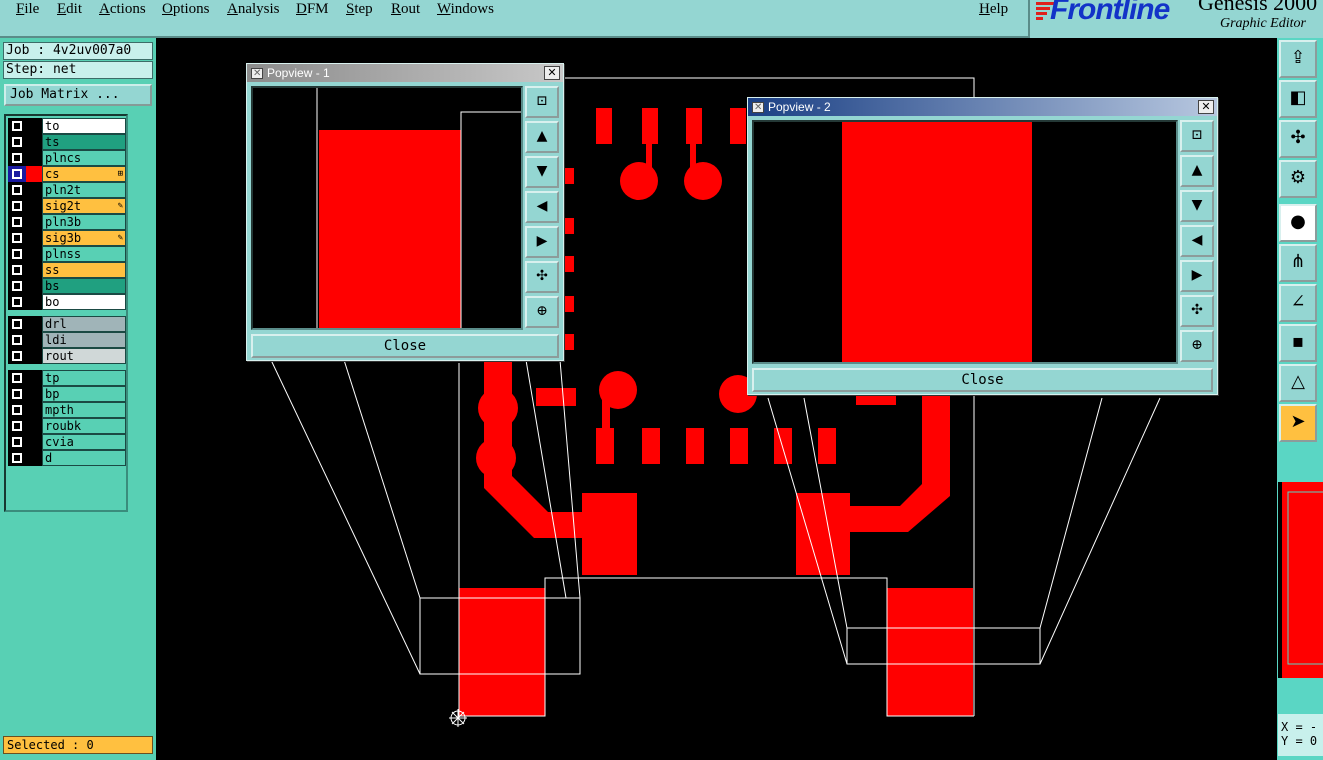 This screenshot has height=760, width=1323. Describe the element at coordinates (1298, 303) in the screenshot. I see `draw-line-icon: ∠` at that location.